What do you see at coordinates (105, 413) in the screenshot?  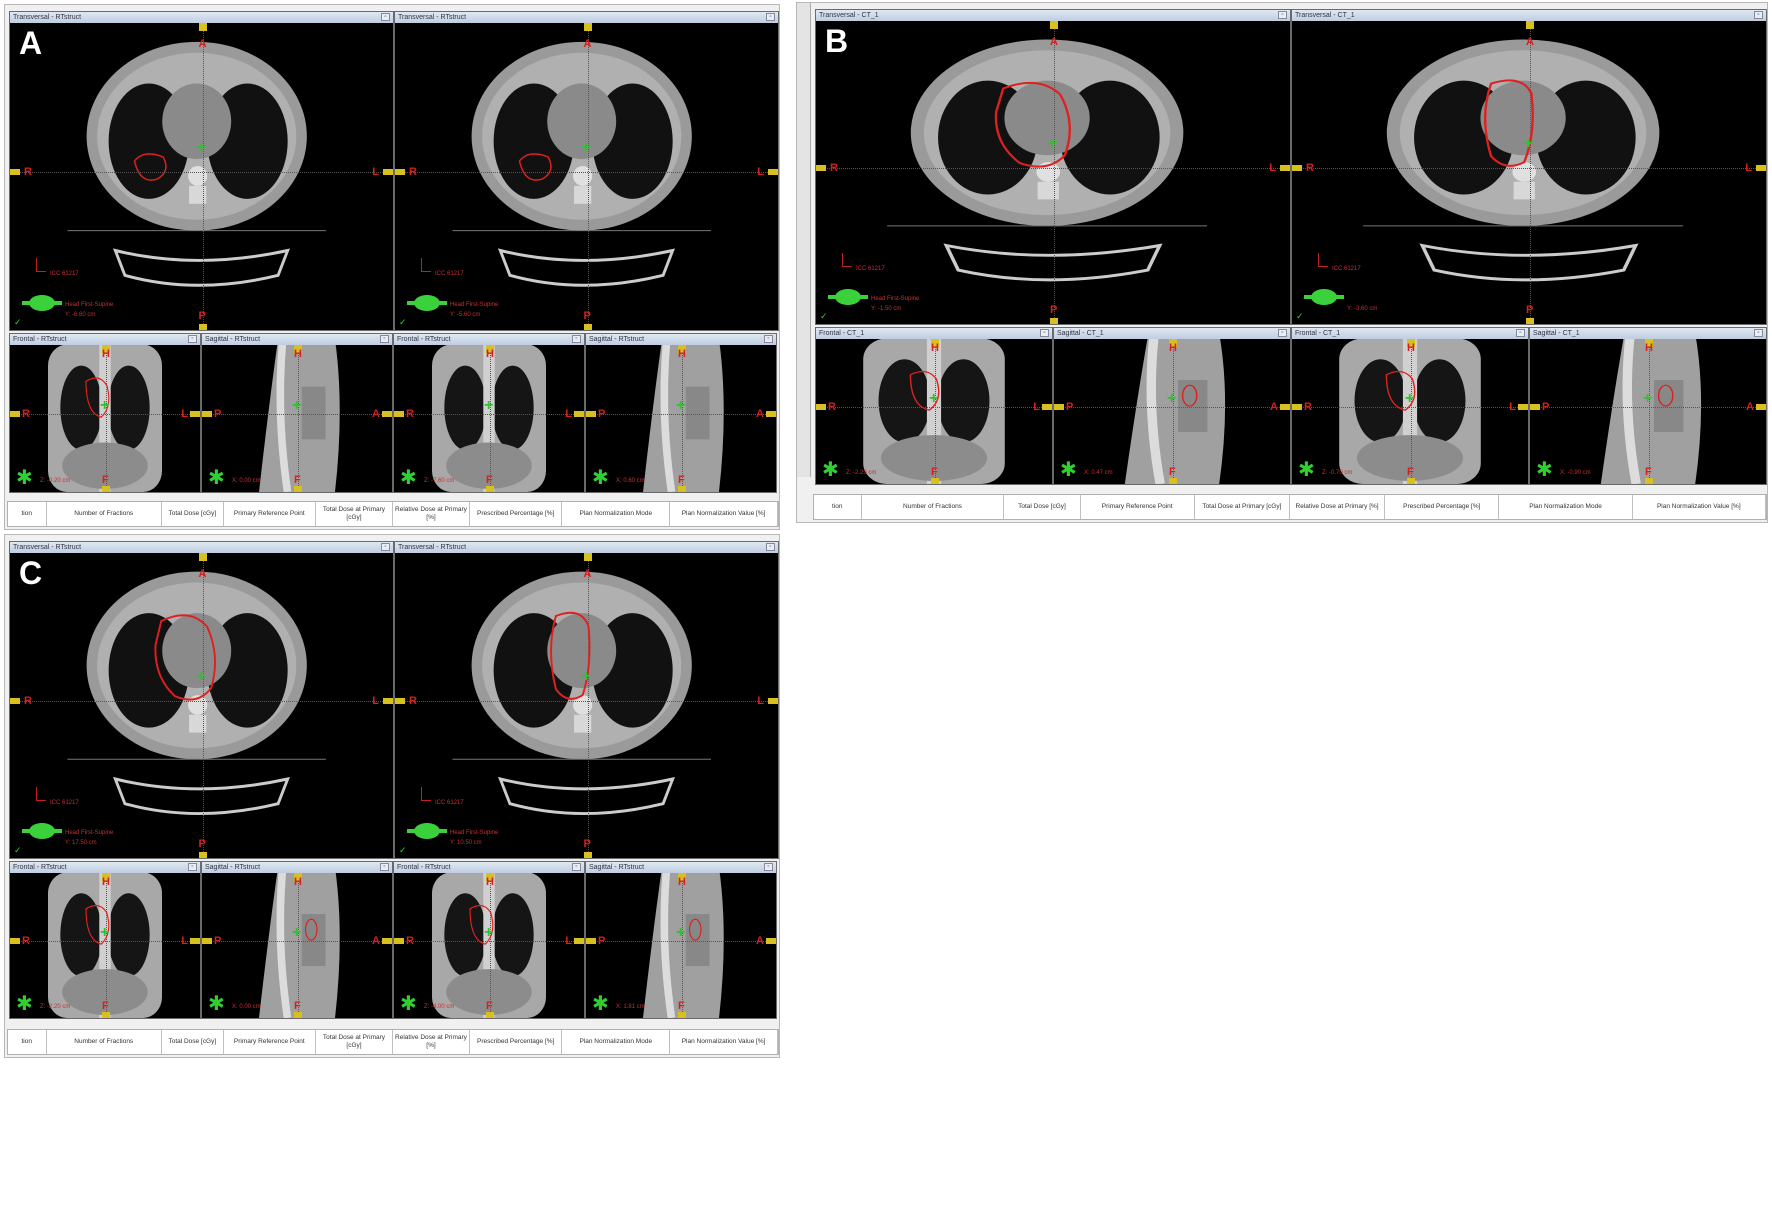 I see `frontal-view: Frontal - RTstruct ▫ H F R L + ✱ Z: -0.20 cm` at bounding box center [105, 413].